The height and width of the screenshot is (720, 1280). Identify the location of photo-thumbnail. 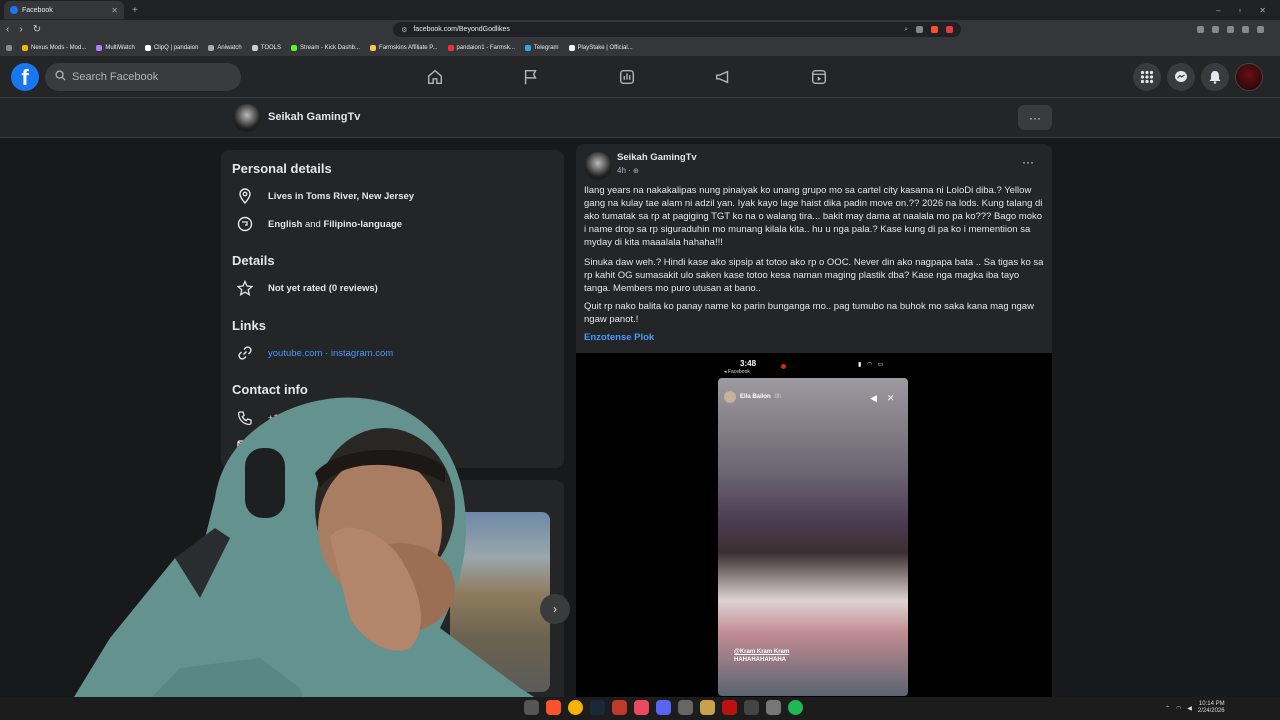
(500, 602).